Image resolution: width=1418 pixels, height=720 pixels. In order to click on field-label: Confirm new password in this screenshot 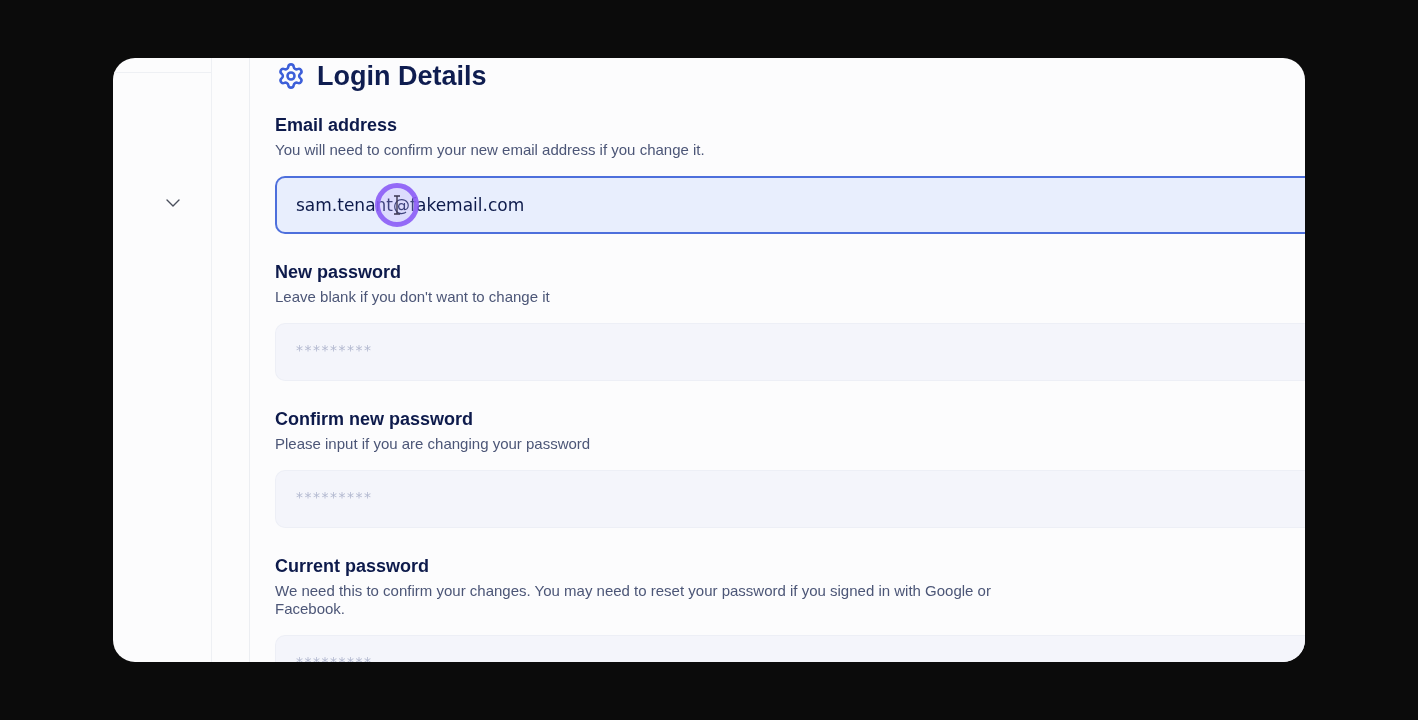, I will do `click(374, 419)`.